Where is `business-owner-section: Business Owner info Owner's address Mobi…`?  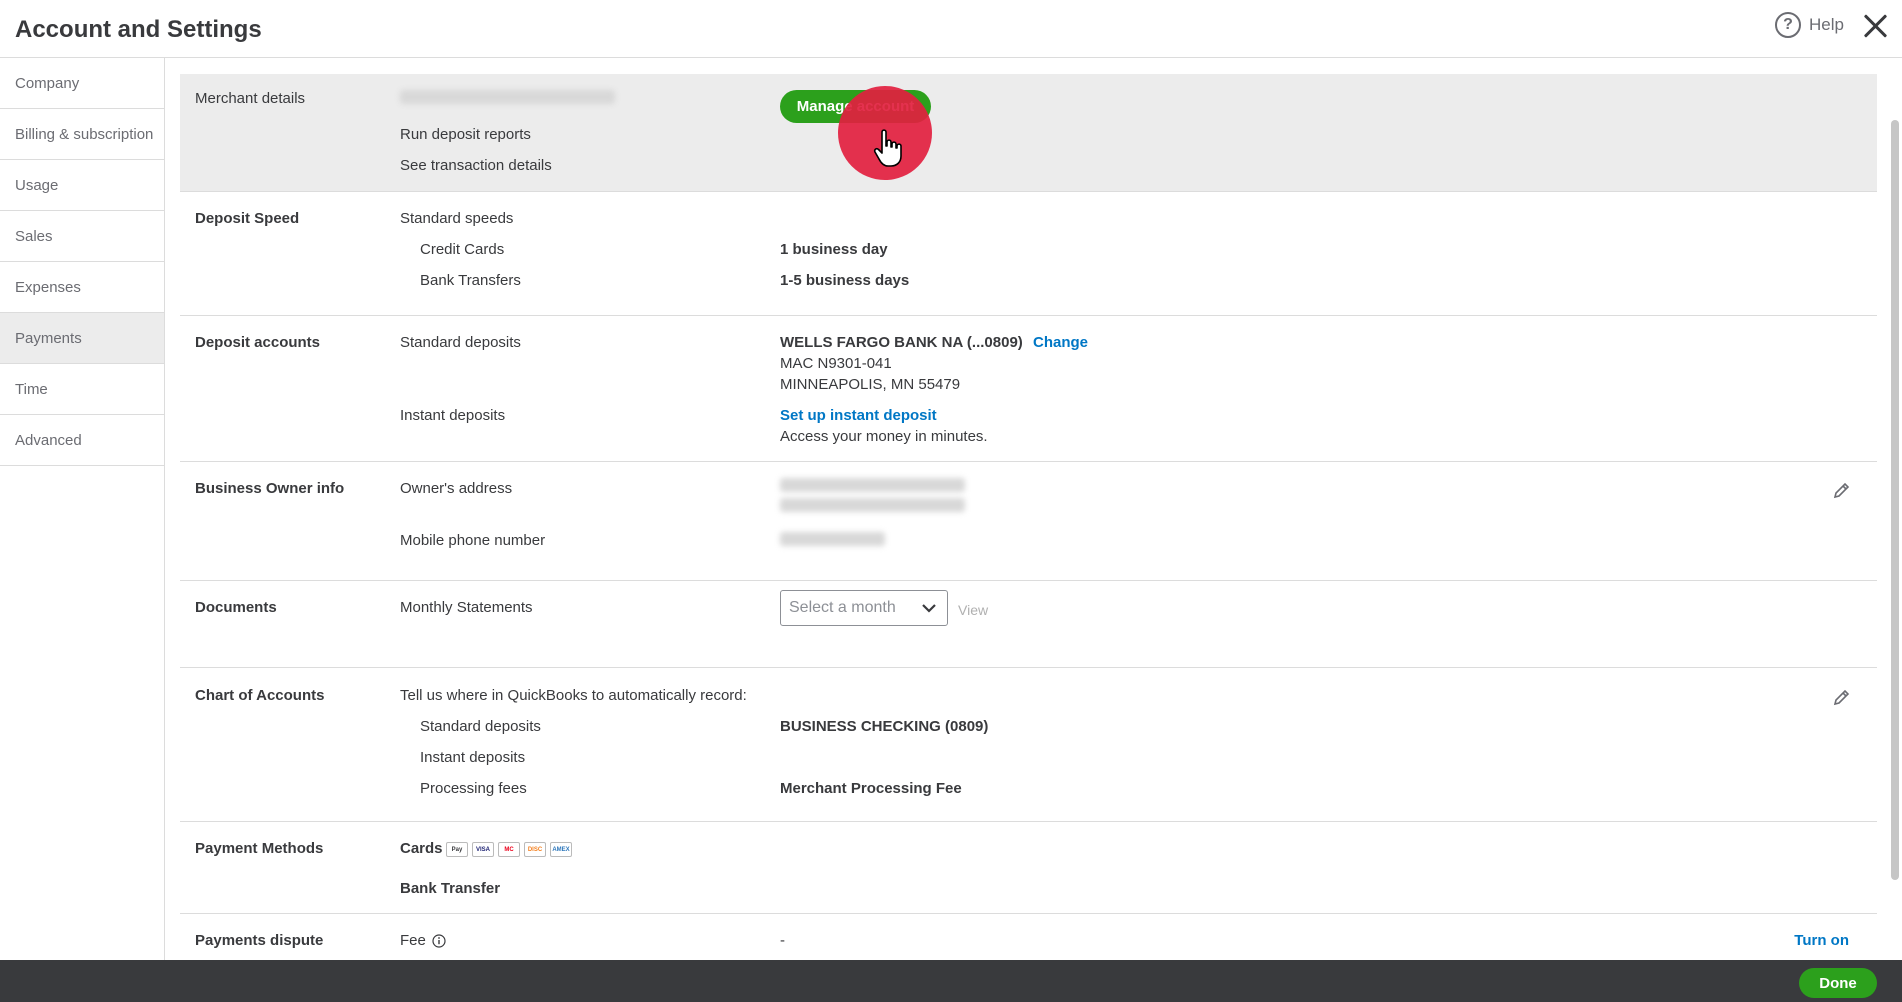
business-owner-section: Business Owner info Owner's address Mobi… is located at coordinates (1028, 521).